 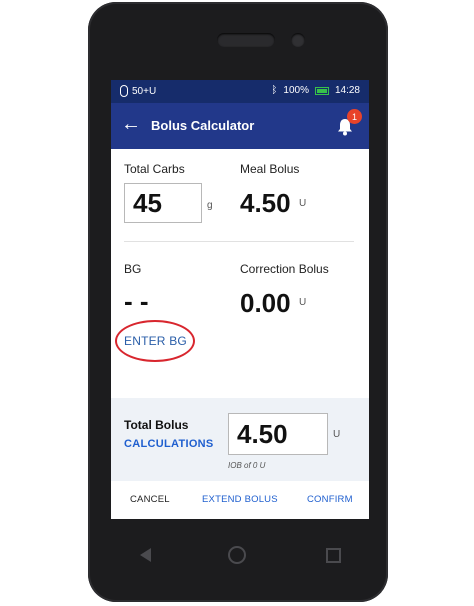 What do you see at coordinates (203, 125) in the screenshot?
I see `page-title: Bolus Calculator` at bounding box center [203, 125].